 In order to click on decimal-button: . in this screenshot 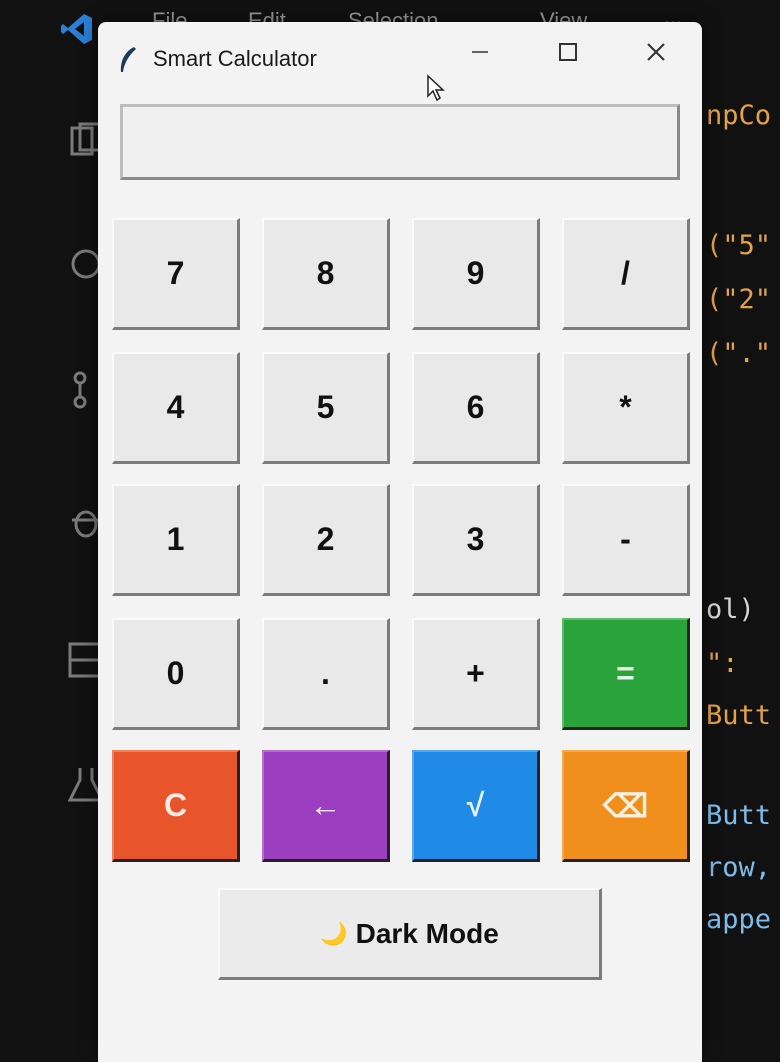, I will do `click(326, 674)`.